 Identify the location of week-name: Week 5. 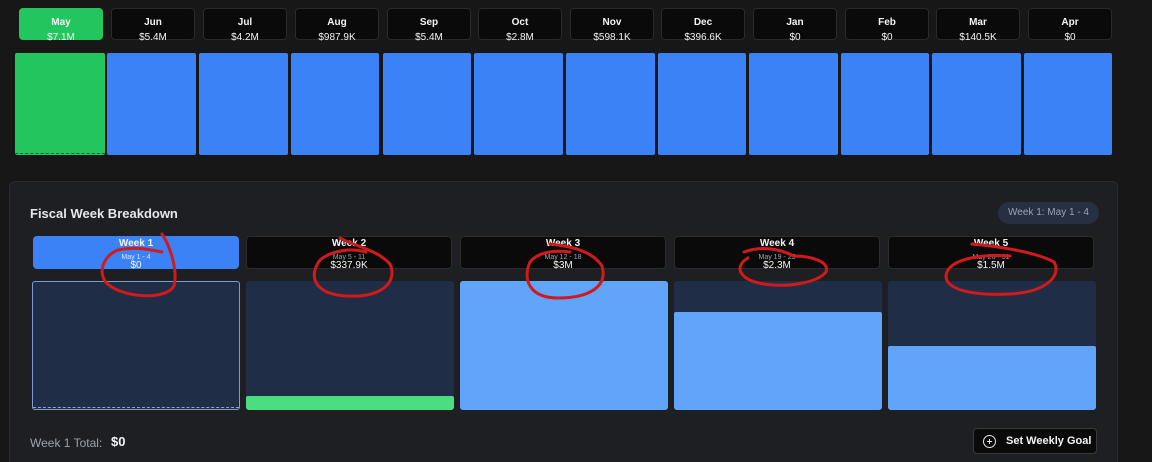
(991, 243).